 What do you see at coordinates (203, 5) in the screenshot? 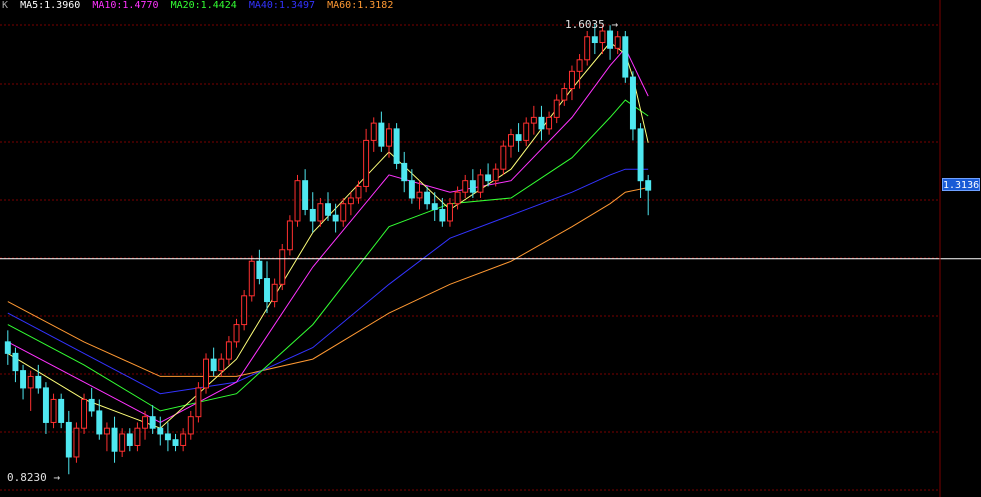
I see `legend-ma20: MA20:1.4424` at bounding box center [203, 5].